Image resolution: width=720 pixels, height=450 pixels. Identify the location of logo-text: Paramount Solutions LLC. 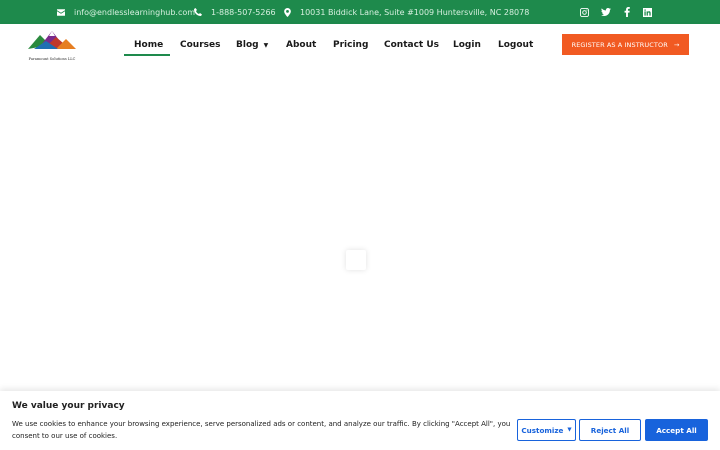
(52, 59).